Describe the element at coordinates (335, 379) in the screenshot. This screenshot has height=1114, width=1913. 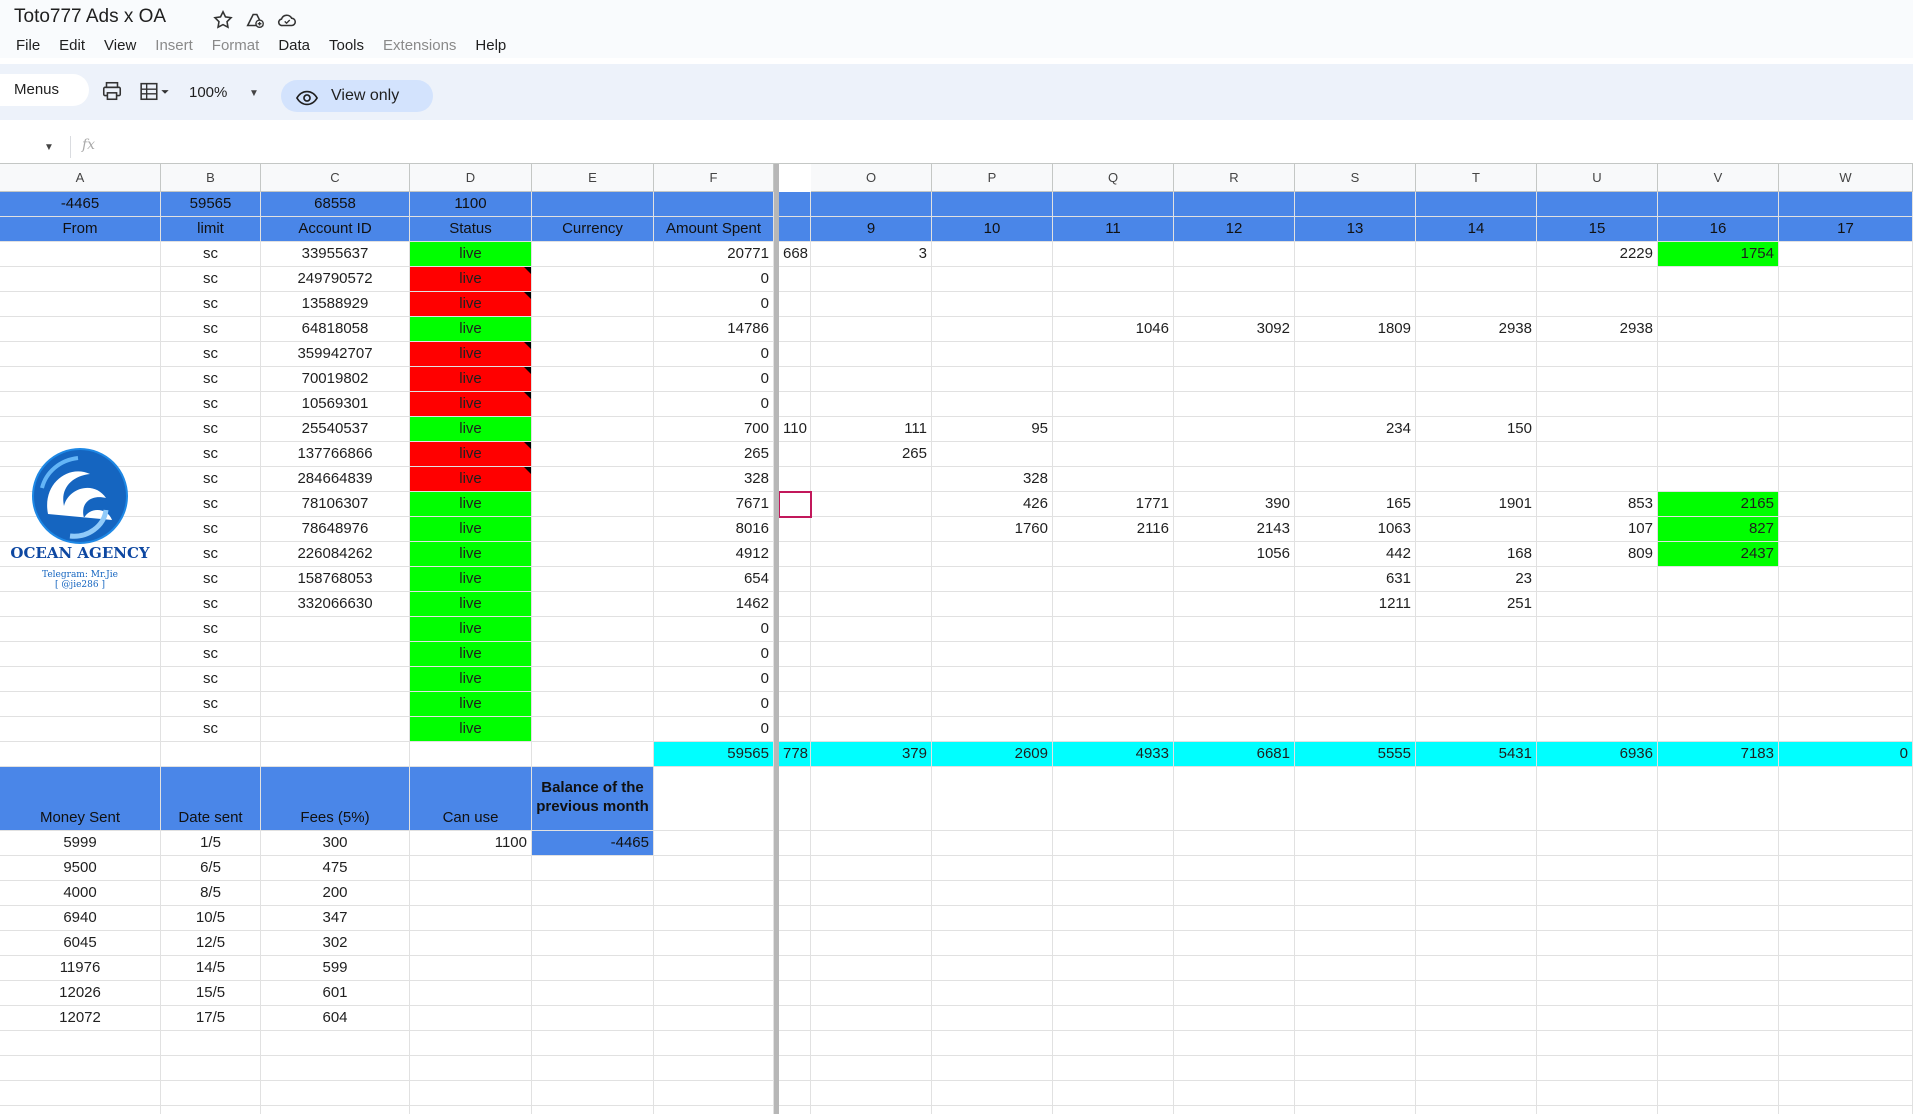
I see `account-id-cell: 70019802` at that location.